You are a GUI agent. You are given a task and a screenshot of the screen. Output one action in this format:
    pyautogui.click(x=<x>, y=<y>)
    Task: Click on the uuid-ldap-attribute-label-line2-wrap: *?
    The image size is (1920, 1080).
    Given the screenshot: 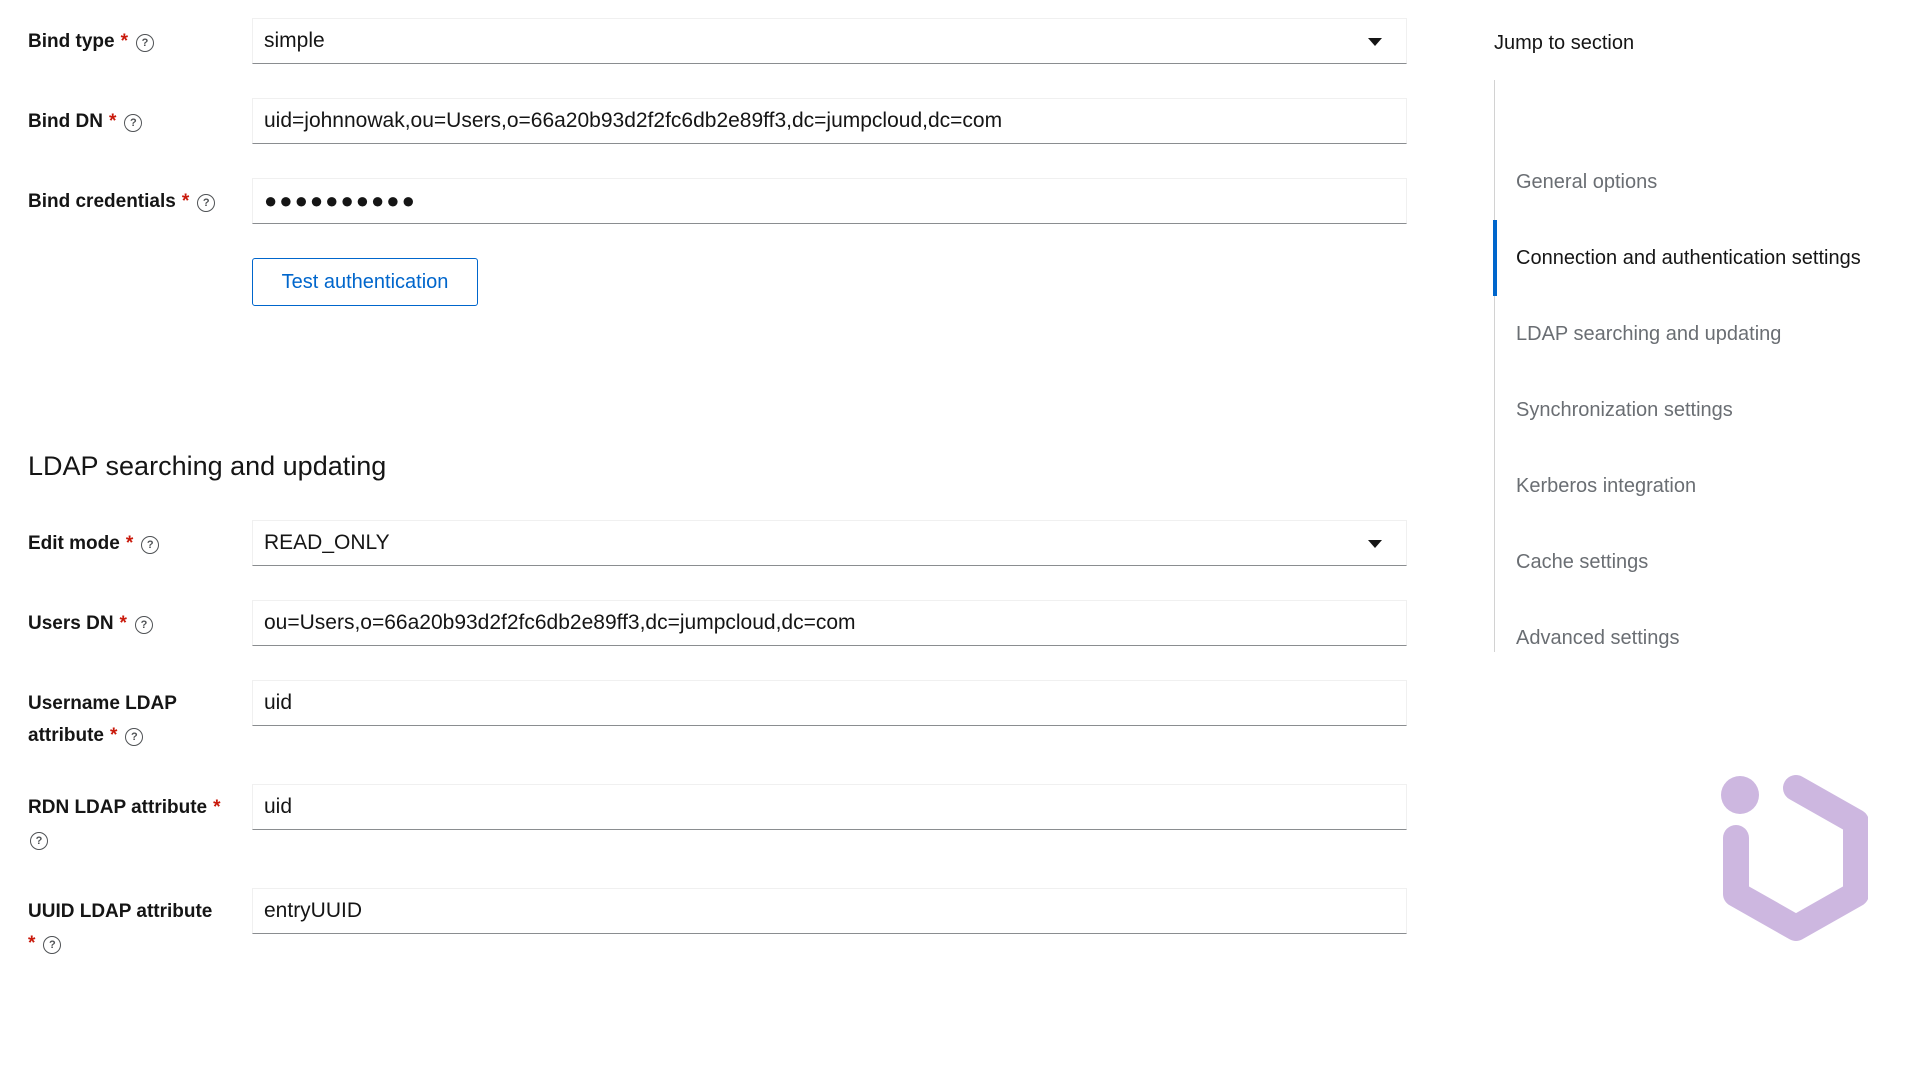 What is the action you would take?
    pyautogui.click(x=135, y=944)
    